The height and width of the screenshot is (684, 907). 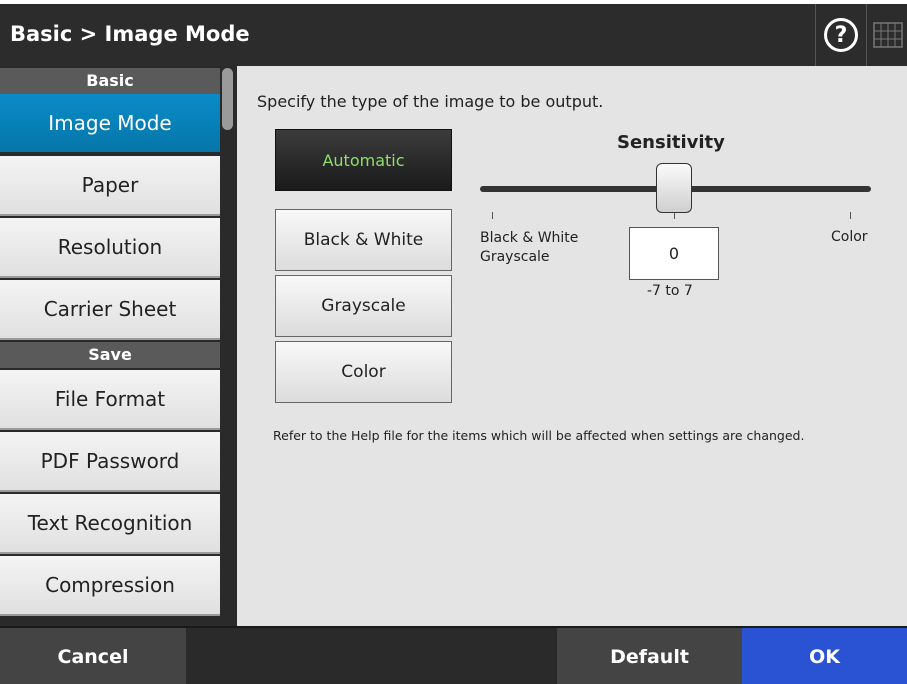 What do you see at coordinates (453, 33) in the screenshot?
I see `title-bar: Basic > Image Mode ?` at bounding box center [453, 33].